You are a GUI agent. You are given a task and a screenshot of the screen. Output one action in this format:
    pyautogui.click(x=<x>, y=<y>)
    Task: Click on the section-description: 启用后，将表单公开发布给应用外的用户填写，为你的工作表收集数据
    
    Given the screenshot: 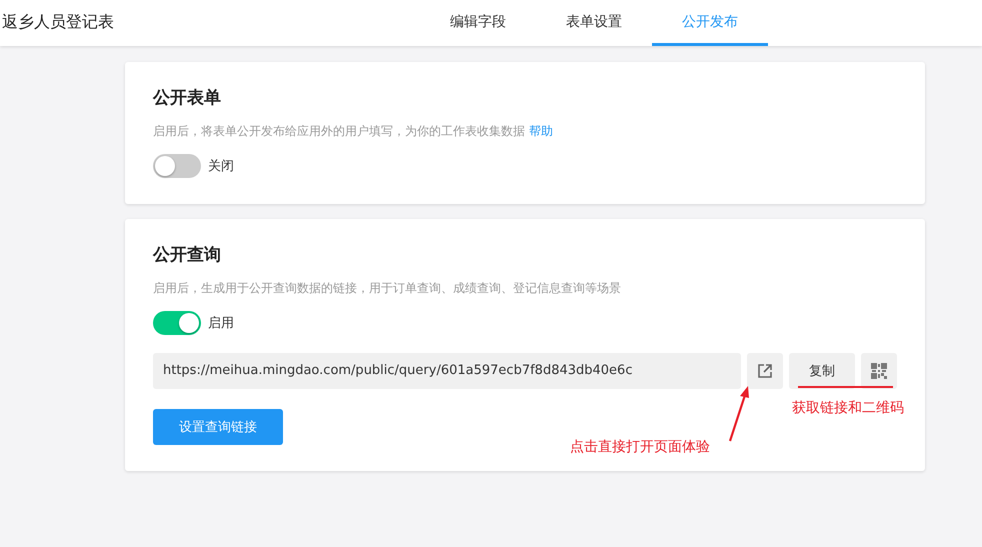 What is the action you would take?
    pyautogui.click(x=339, y=131)
    